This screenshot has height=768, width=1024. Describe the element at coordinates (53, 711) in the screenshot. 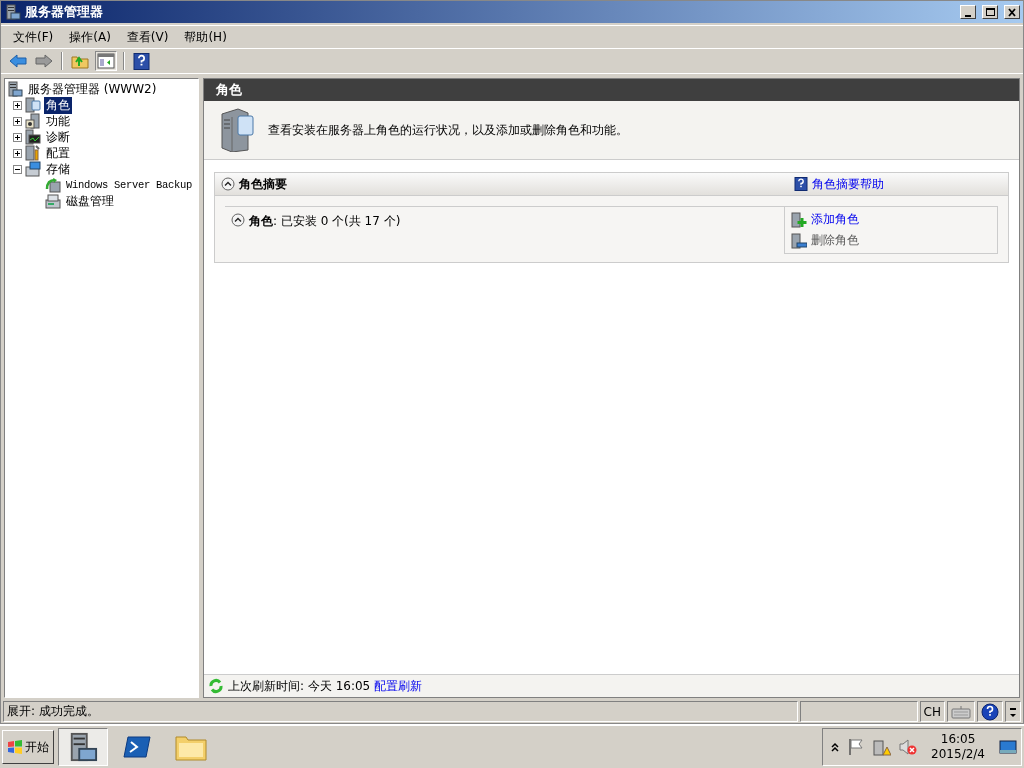

I see `status-text: 展开: 成功完成。` at that location.